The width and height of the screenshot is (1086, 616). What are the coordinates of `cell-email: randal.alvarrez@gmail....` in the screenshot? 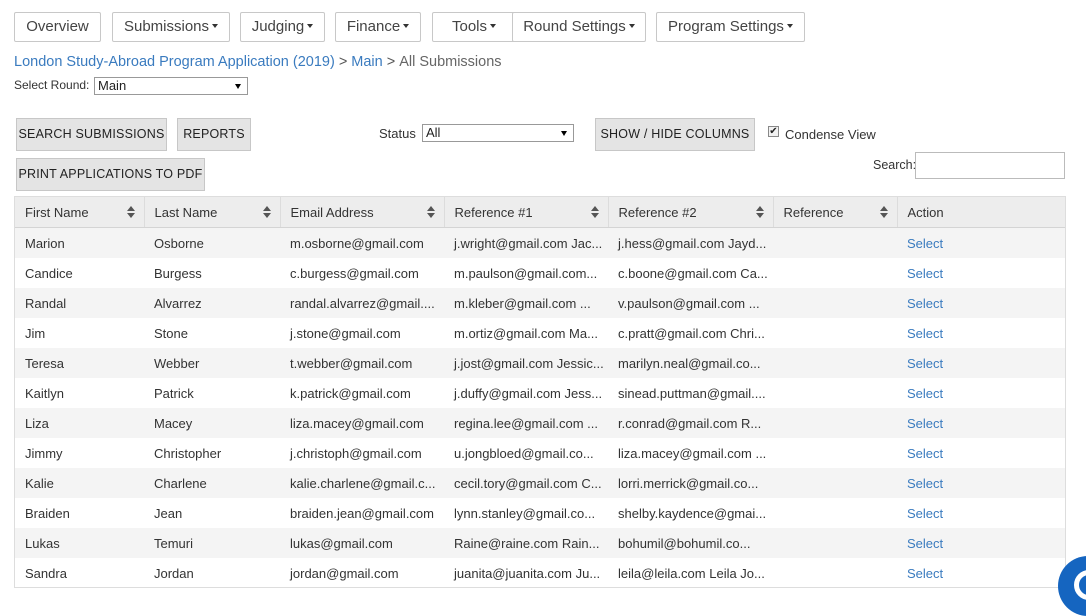 It's located at (362, 303).